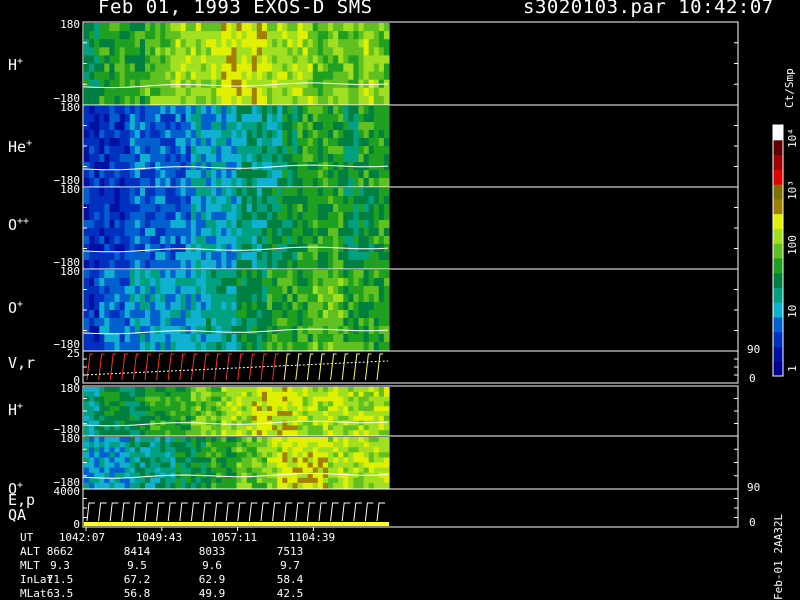 The width and height of the screenshot is (800, 600). What do you see at coordinates (792, 245) in the screenshot?
I see `colorbar-tick-label: 100` at bounding box center [792, 245].